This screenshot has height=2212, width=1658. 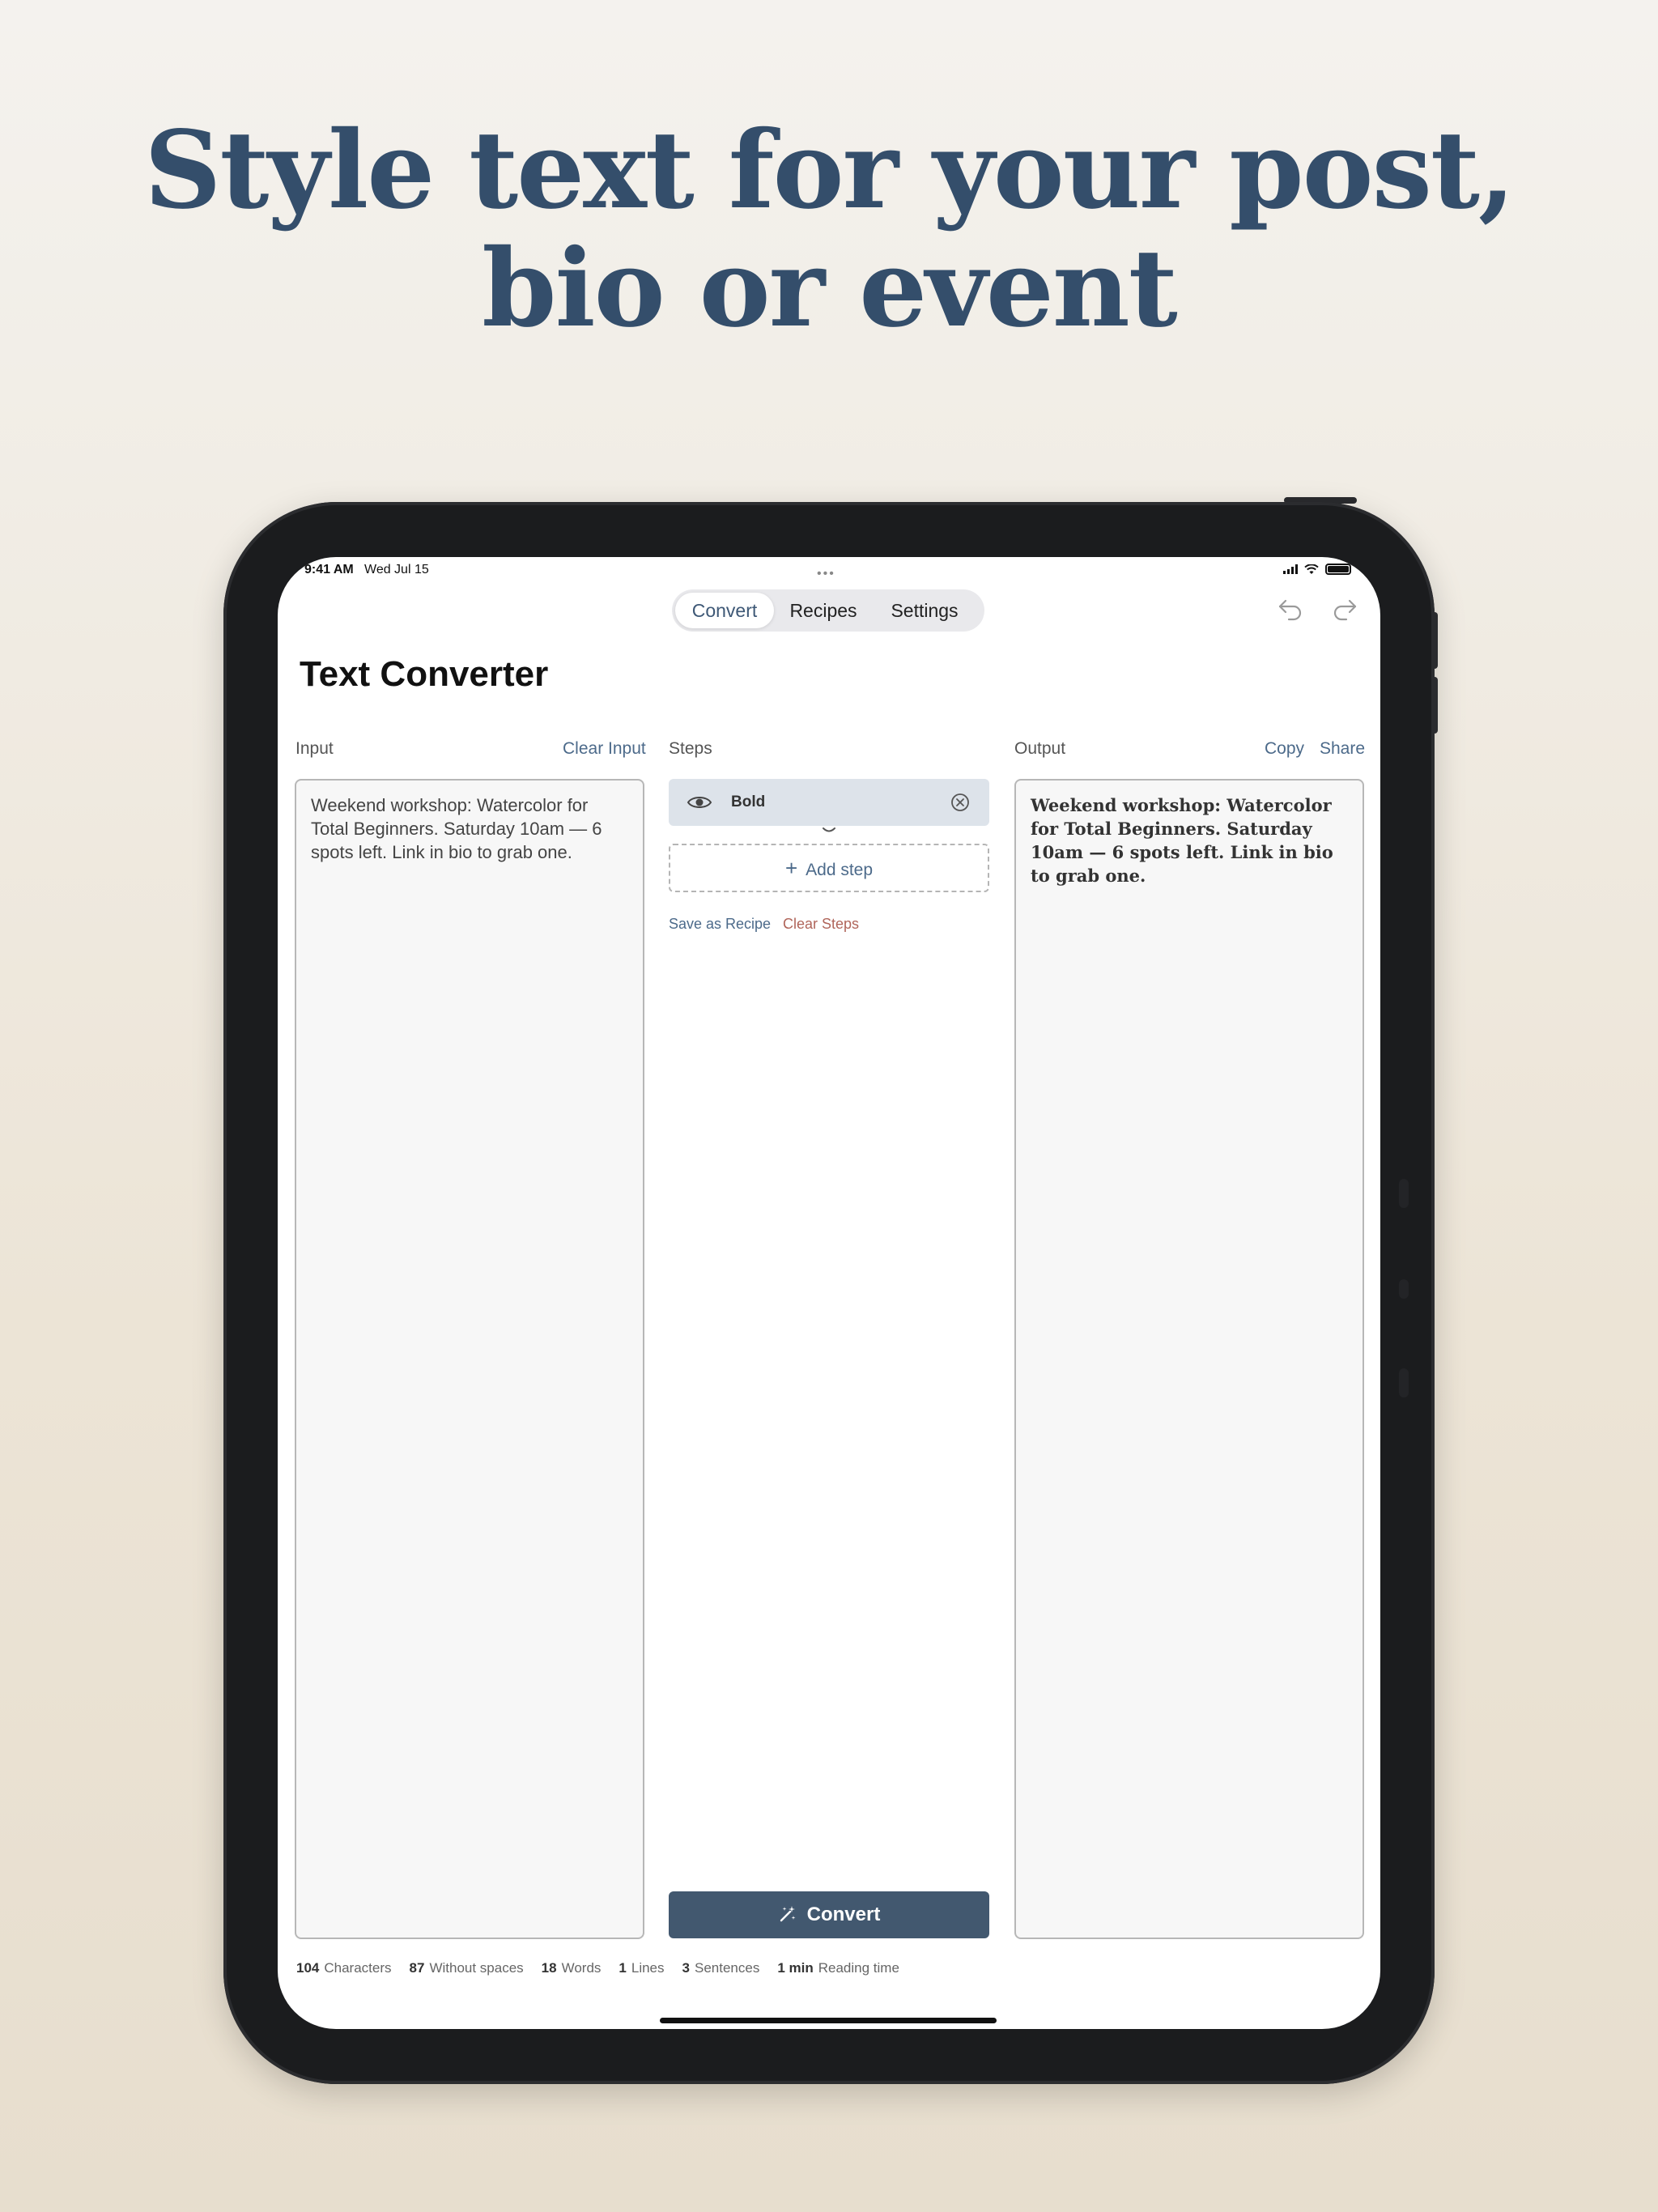 I want to click on add-step-button: + Add step, so click(x=829, y=868).